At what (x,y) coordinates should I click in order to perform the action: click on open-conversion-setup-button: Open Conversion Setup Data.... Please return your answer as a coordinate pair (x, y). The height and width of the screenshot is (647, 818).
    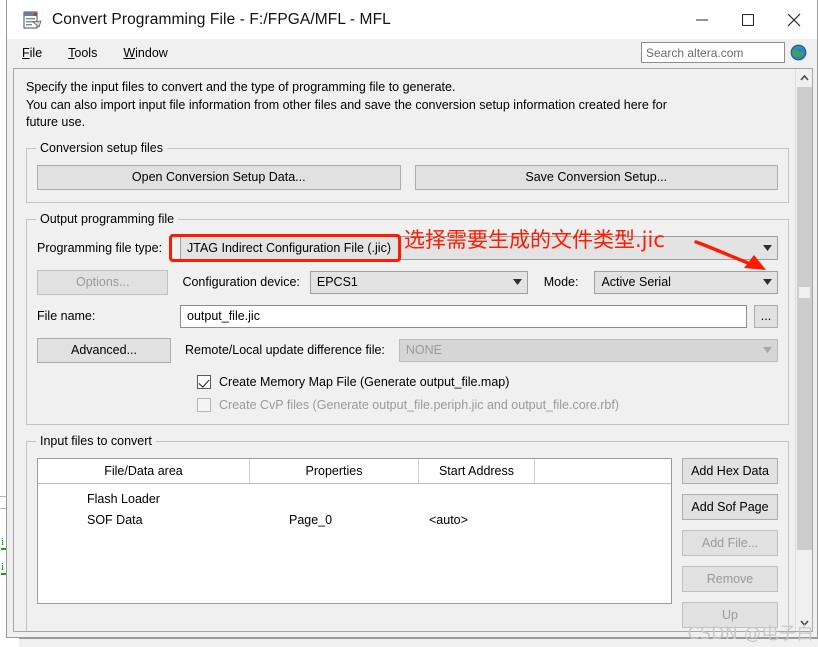
    Looking at the image, I should click on (219, 177).